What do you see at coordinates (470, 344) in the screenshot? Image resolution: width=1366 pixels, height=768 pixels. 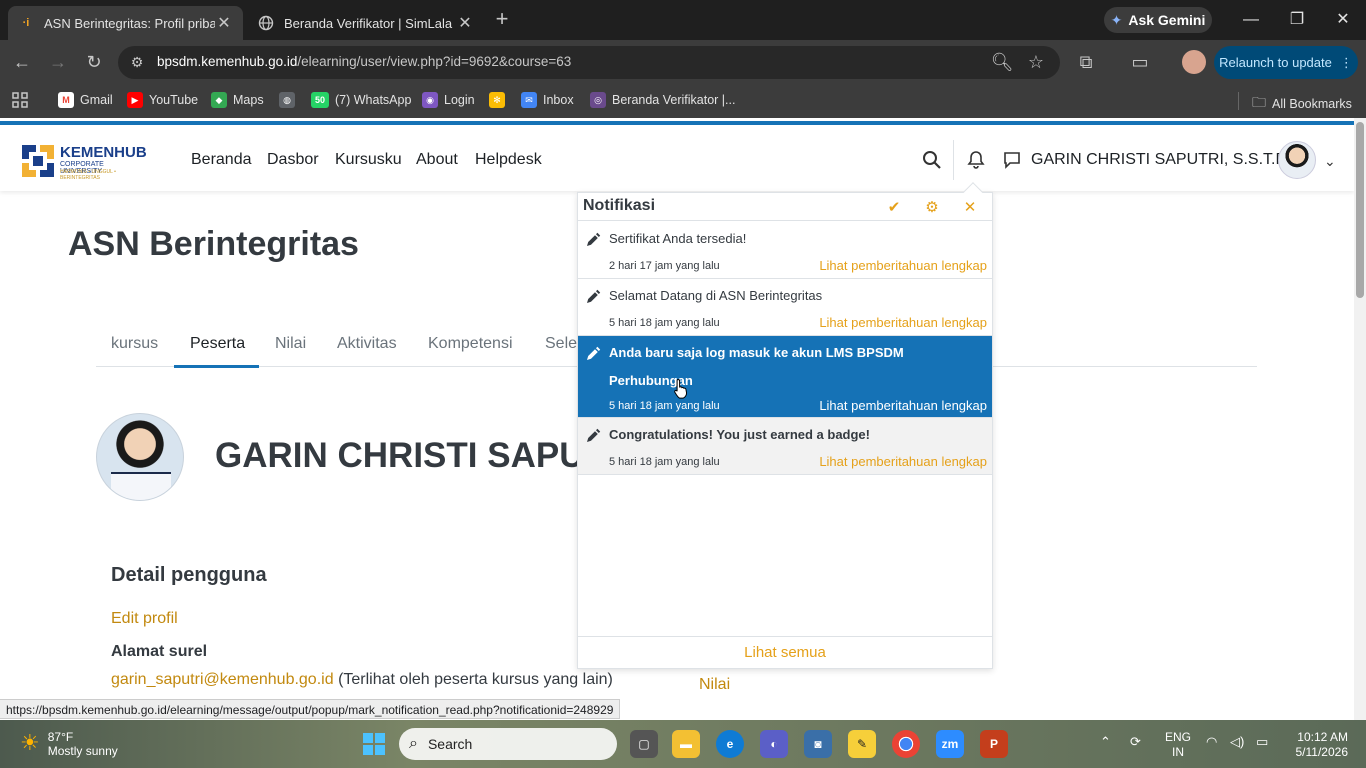 I see `tab-kompetensi: Kompetensi` at bounding box center [470, 344].